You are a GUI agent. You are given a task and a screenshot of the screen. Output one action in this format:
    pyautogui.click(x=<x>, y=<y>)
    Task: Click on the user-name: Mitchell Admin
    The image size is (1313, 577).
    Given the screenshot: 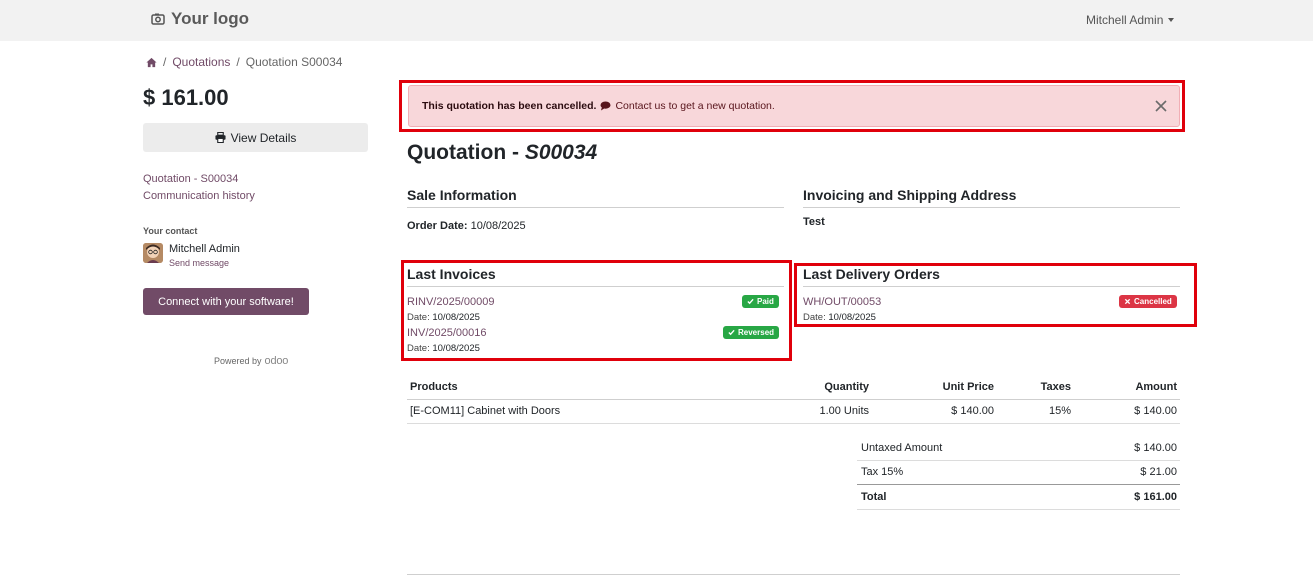 What is the action you would take?
    pyautogui.click(x=1125, y=20)
    